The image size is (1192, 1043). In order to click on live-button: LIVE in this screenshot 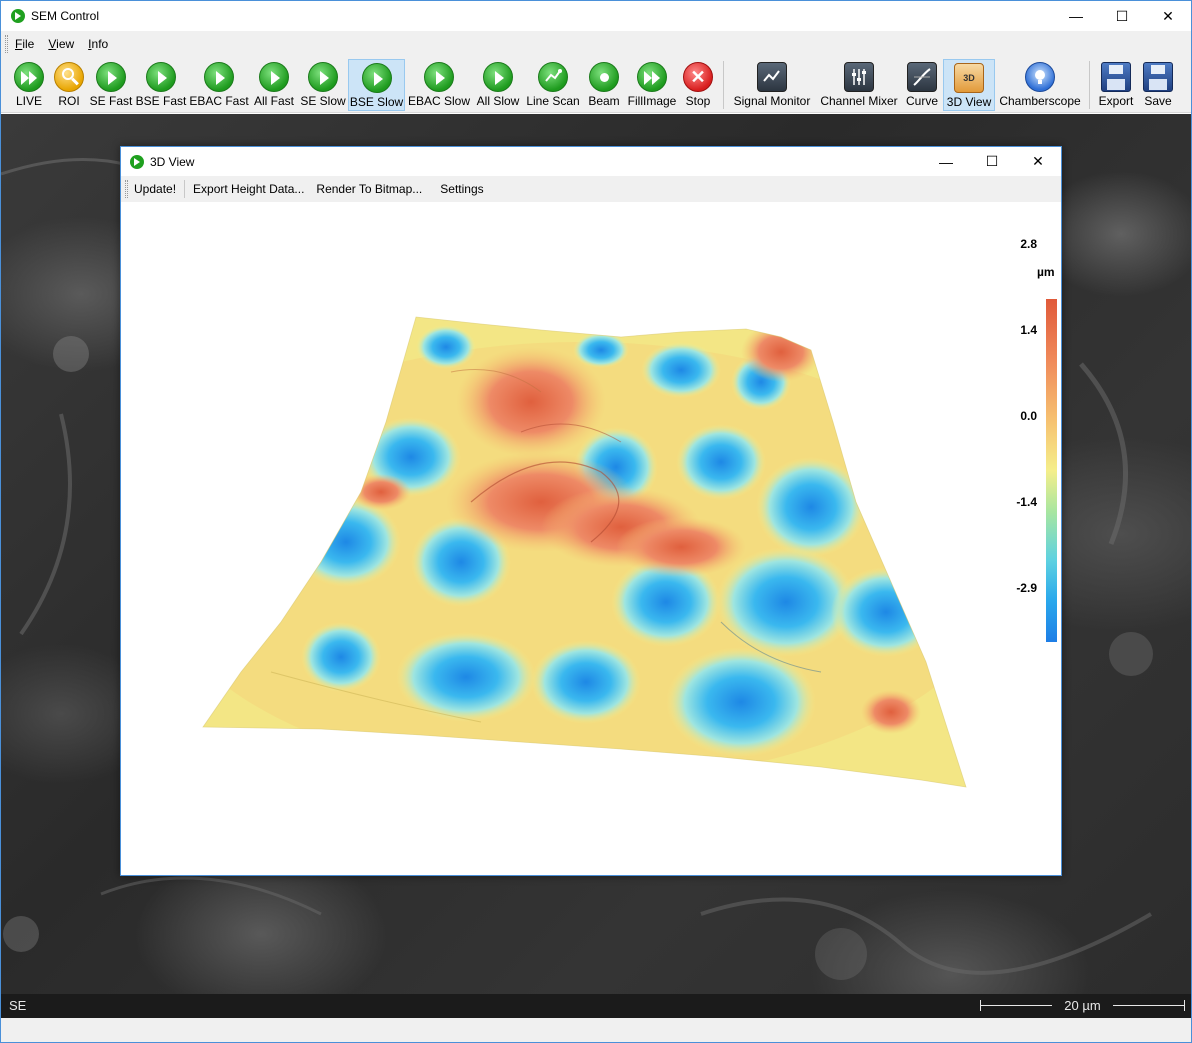, I will do `click(29, 85)`.